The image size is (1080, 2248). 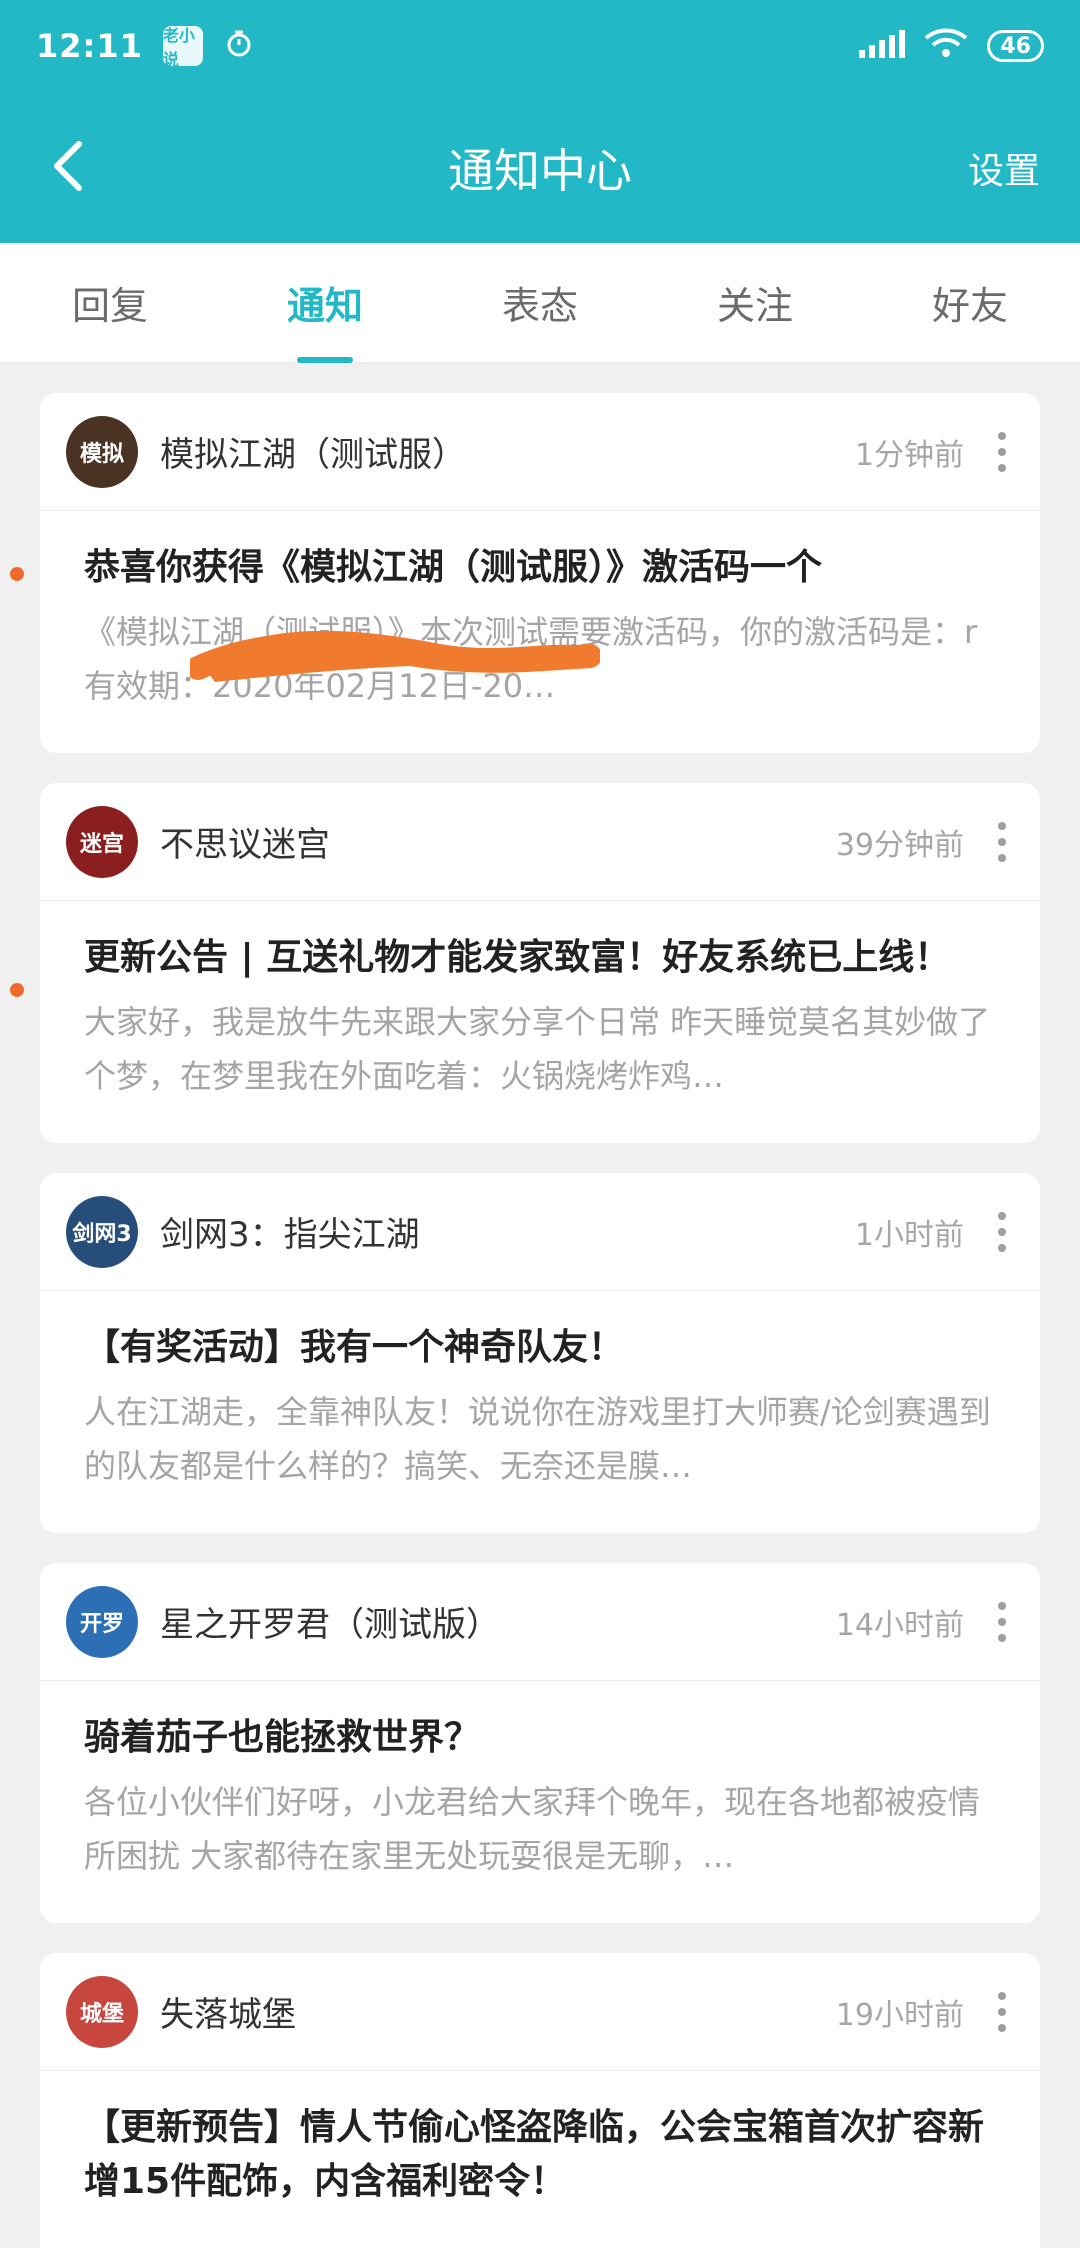 What do you see at coordinates (540, 452) in the screenshot?
I see `card-header: 模拟 模拟江湖（测试服） 1分钟前` at bounding box center [540, 452].